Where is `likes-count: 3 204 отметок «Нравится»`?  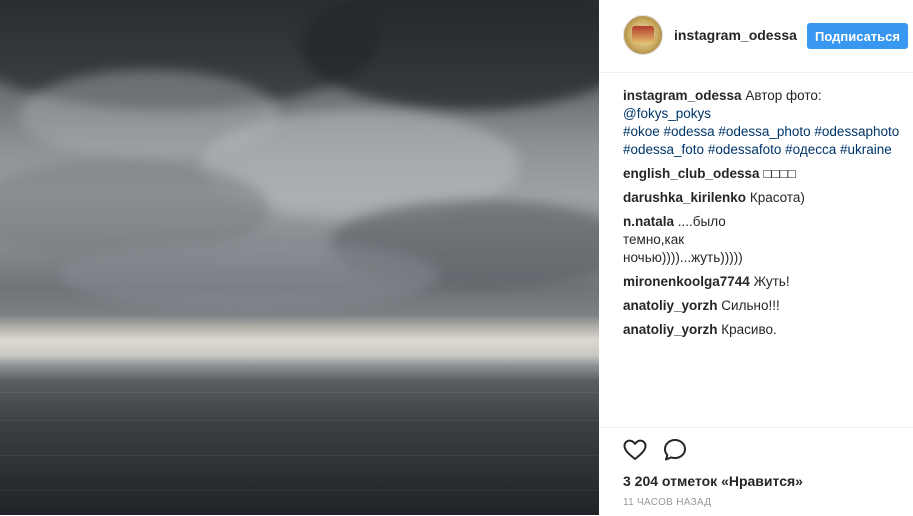
likes-count: 3 204 отметок «Нравится» is located at coordinates (713, 481).